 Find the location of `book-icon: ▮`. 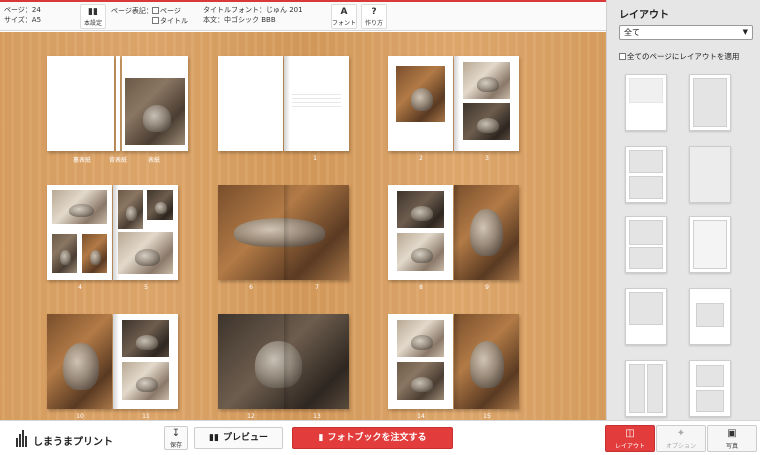

book-icon: ▮ is located at coordinates (321, 438).